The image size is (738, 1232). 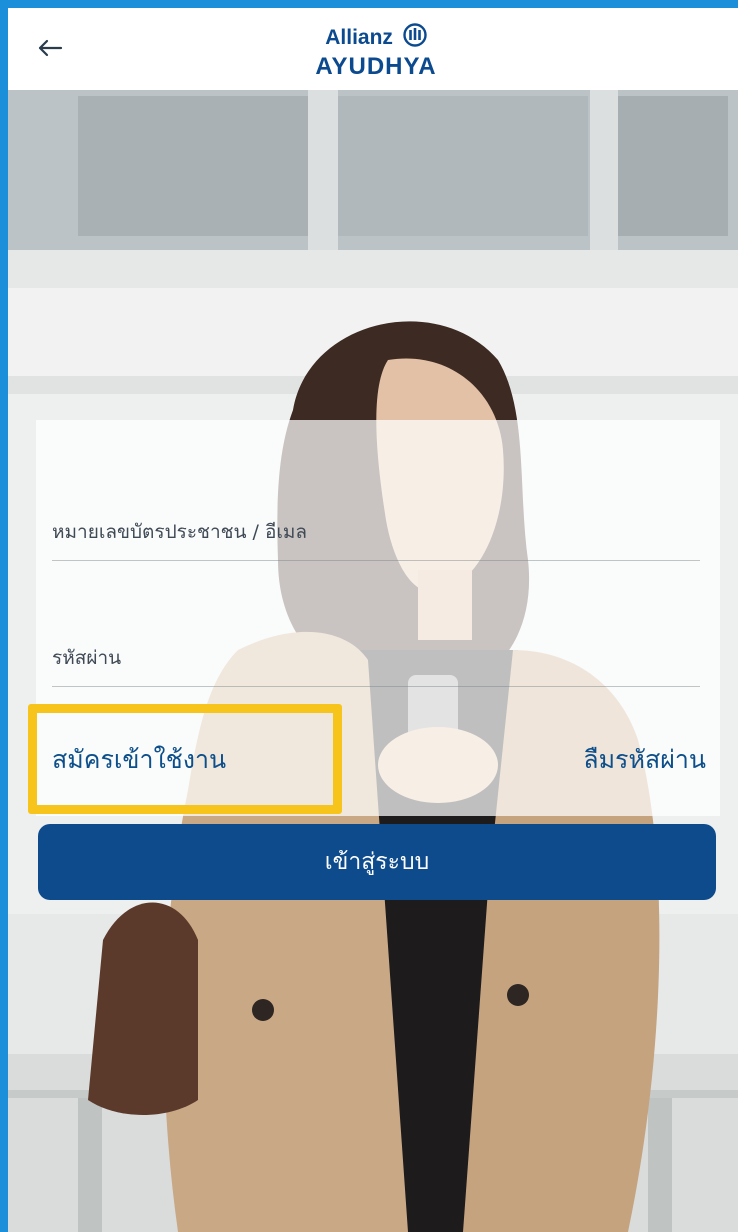 I want to click on login-button: เข้าสู่ระบบ, so click(x=377, y=862).